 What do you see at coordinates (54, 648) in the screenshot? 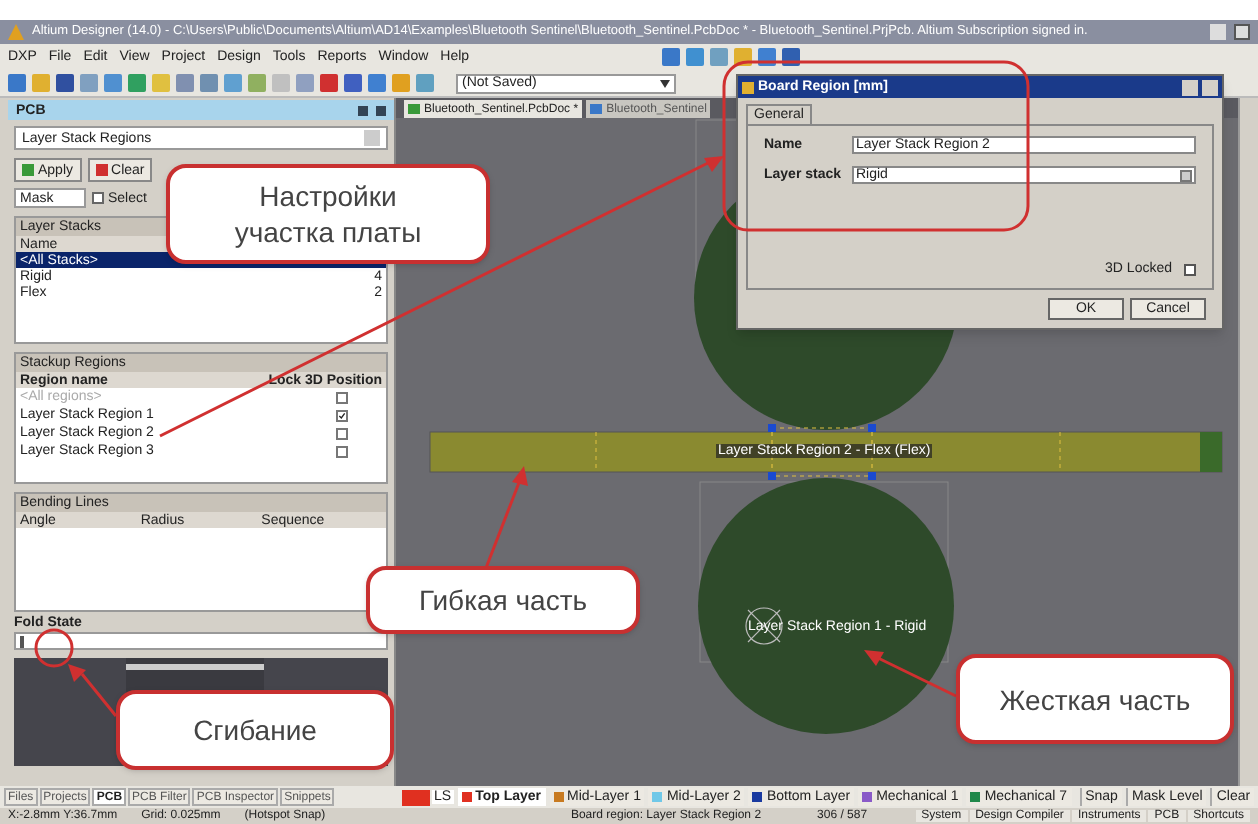
I see `highlight-circle` at bounding box center [54, 648].